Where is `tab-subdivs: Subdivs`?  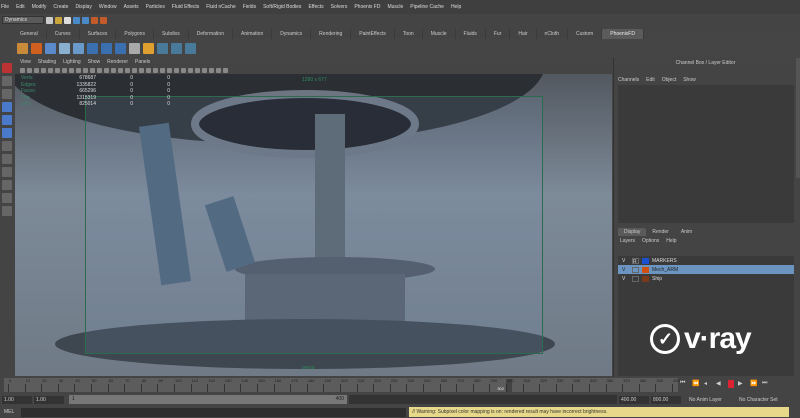 tab-subdivs: Subdivs is located at coordinates (171, 34).